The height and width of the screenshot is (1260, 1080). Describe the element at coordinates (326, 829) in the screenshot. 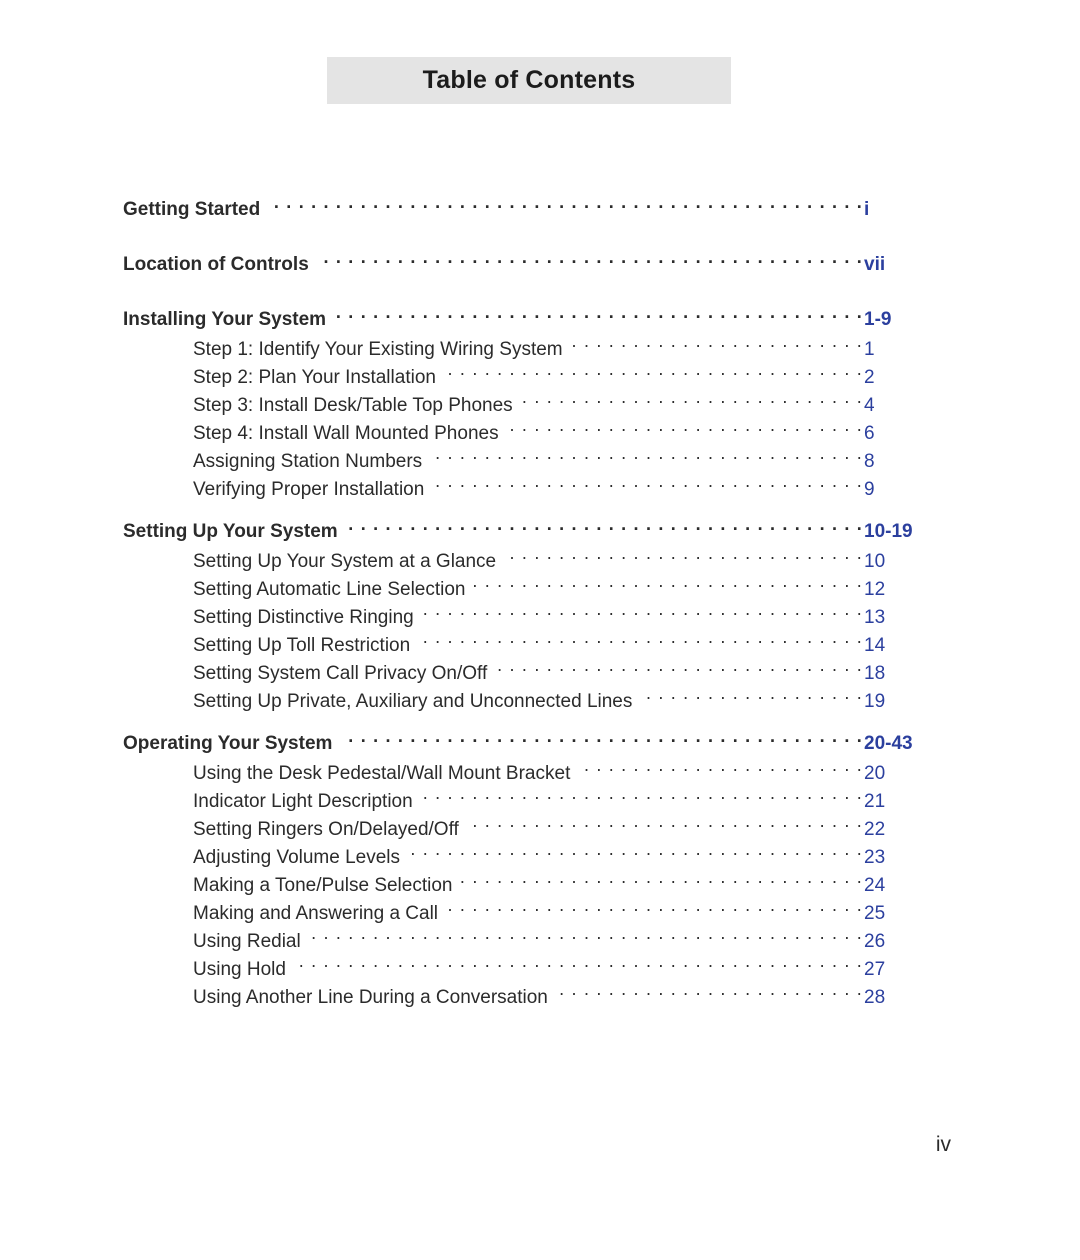

I see `toc-entry-label: Setting Ringers On/Delayed/Off` at that location.